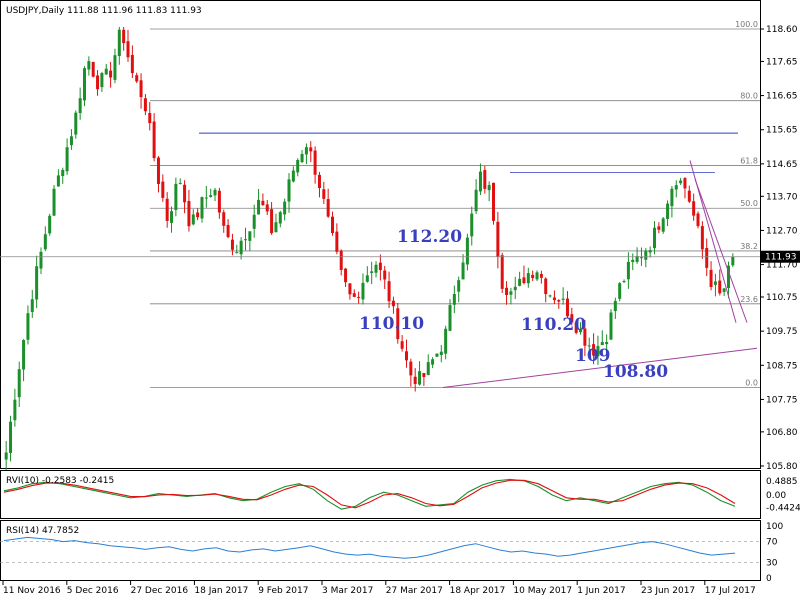 The image size is (800, 600). I want to click on price-tick-label: 117.65, so click(782, 62).